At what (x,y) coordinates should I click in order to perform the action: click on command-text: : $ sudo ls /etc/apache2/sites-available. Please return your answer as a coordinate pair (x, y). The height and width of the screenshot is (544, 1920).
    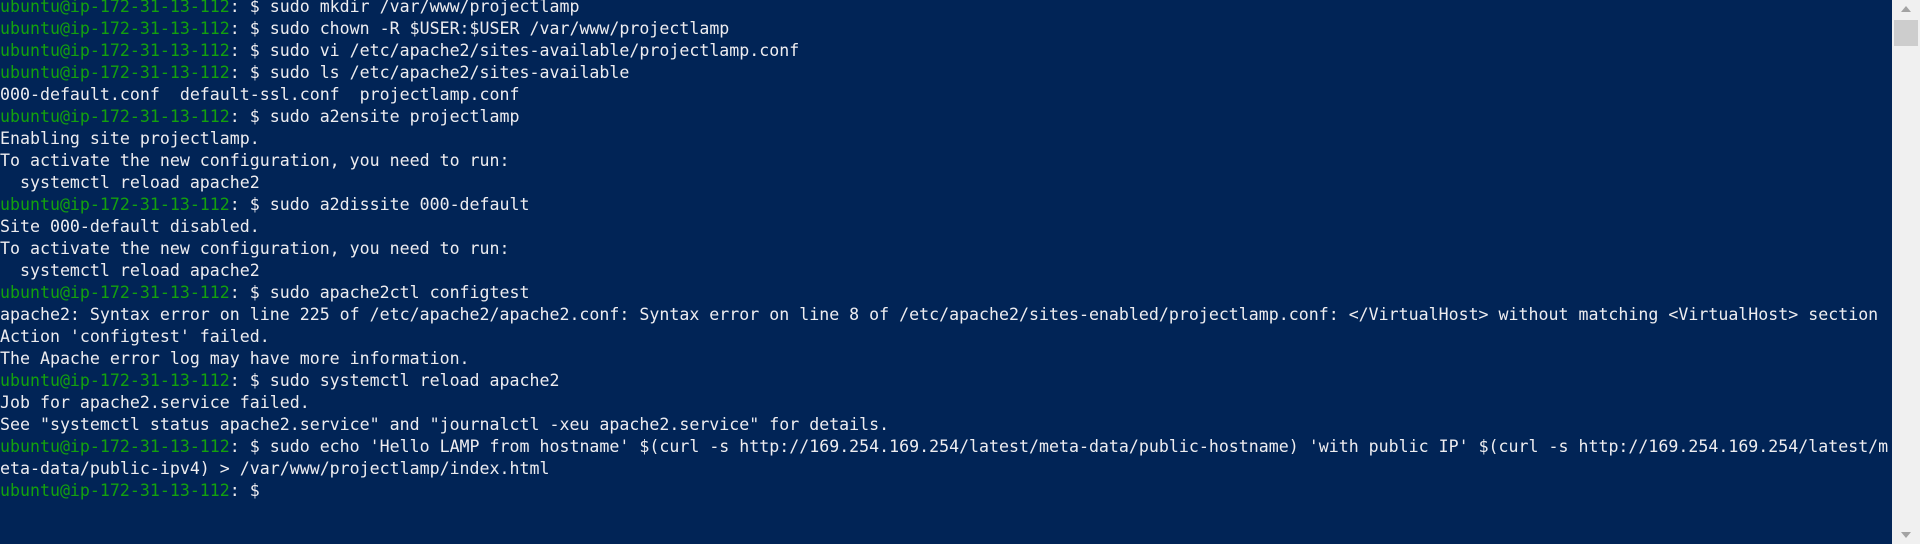
    Looking at the image, I should click on (429, 72).